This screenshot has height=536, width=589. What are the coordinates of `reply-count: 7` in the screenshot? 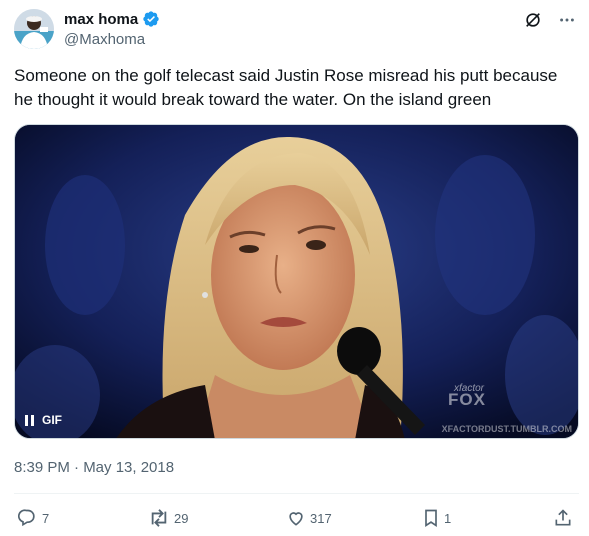 It's located at (46, 518).